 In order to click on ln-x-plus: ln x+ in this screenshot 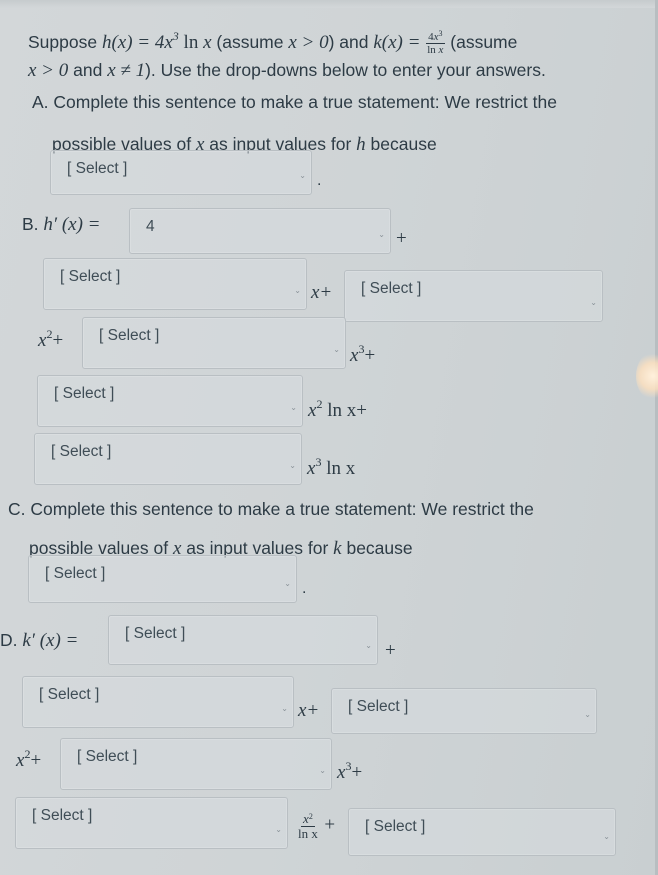, I will do `click(344, 410)`.